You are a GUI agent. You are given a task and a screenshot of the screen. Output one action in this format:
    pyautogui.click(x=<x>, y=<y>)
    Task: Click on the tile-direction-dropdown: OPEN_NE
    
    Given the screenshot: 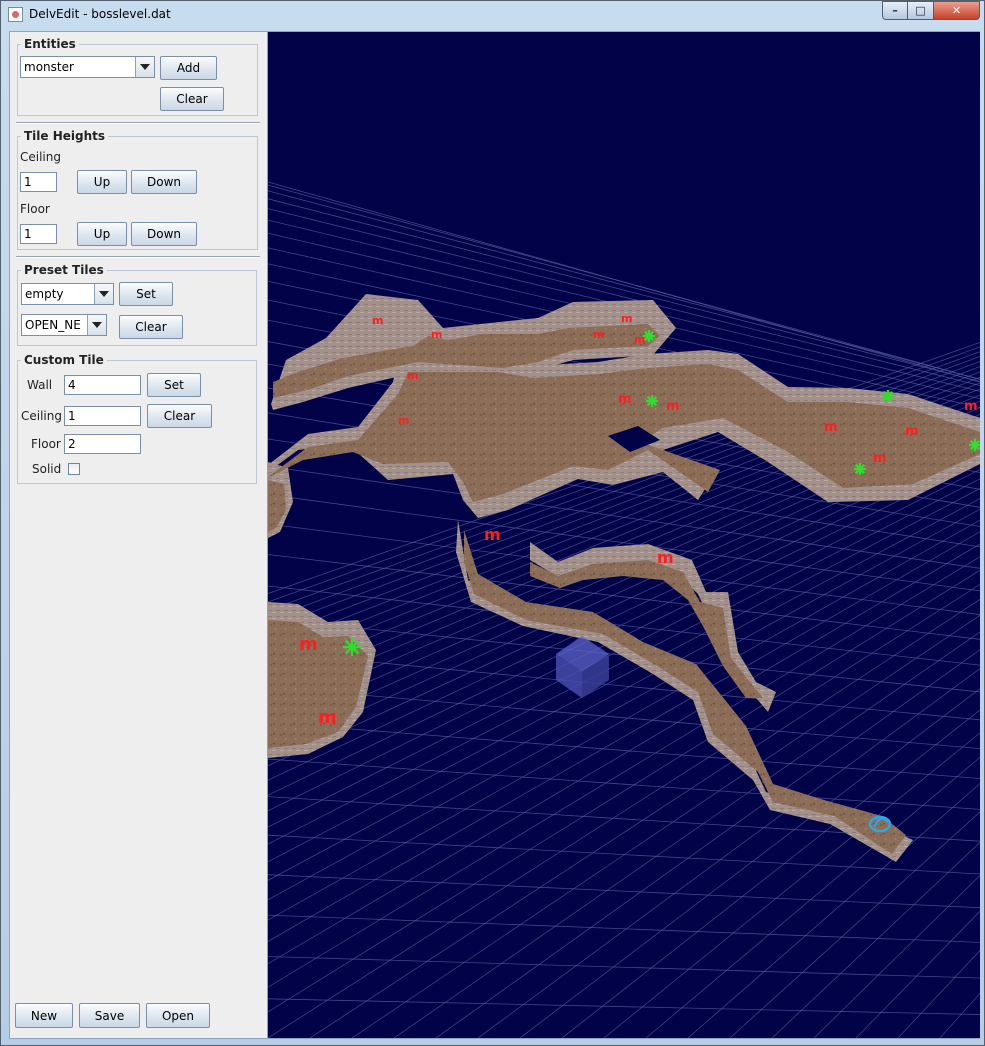 What is the action you would take?
    pyautogui.click(x=64, y=325)
    